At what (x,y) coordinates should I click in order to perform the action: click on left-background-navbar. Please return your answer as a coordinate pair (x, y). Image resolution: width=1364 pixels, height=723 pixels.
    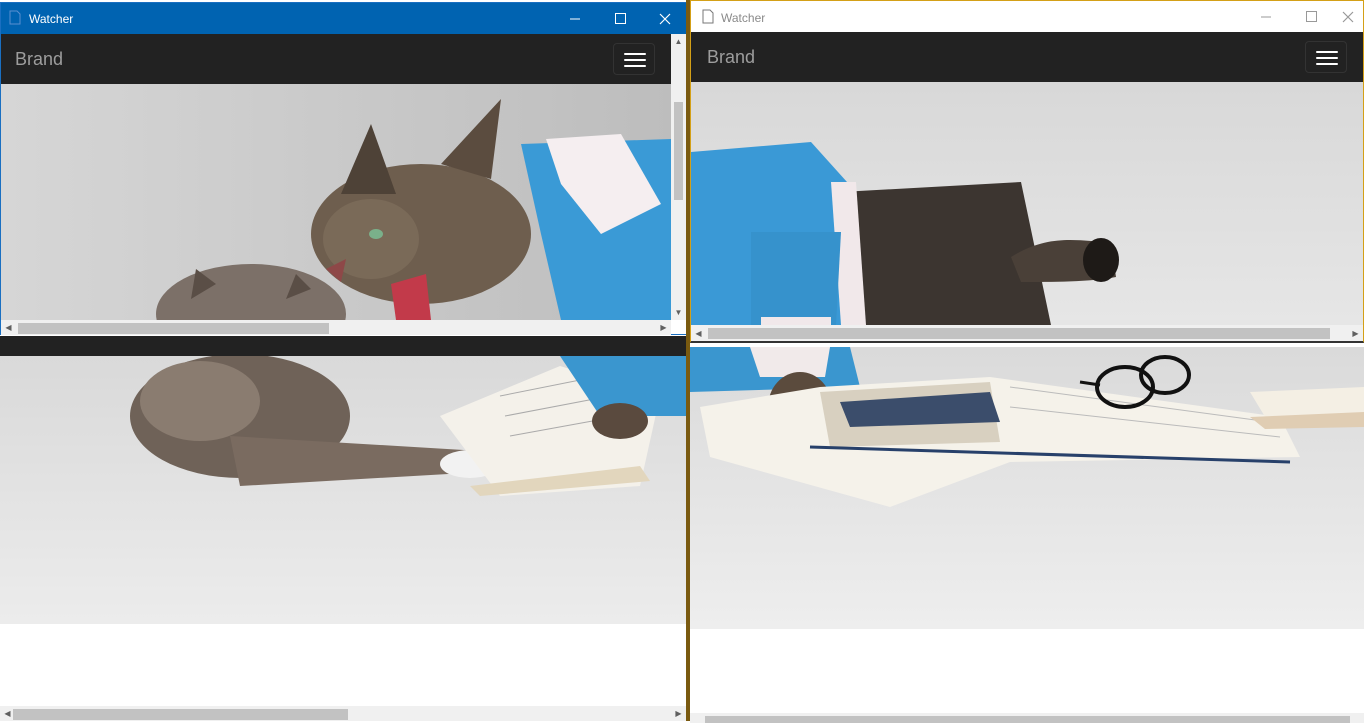
    Looking at the image, I should click on (343, 346).